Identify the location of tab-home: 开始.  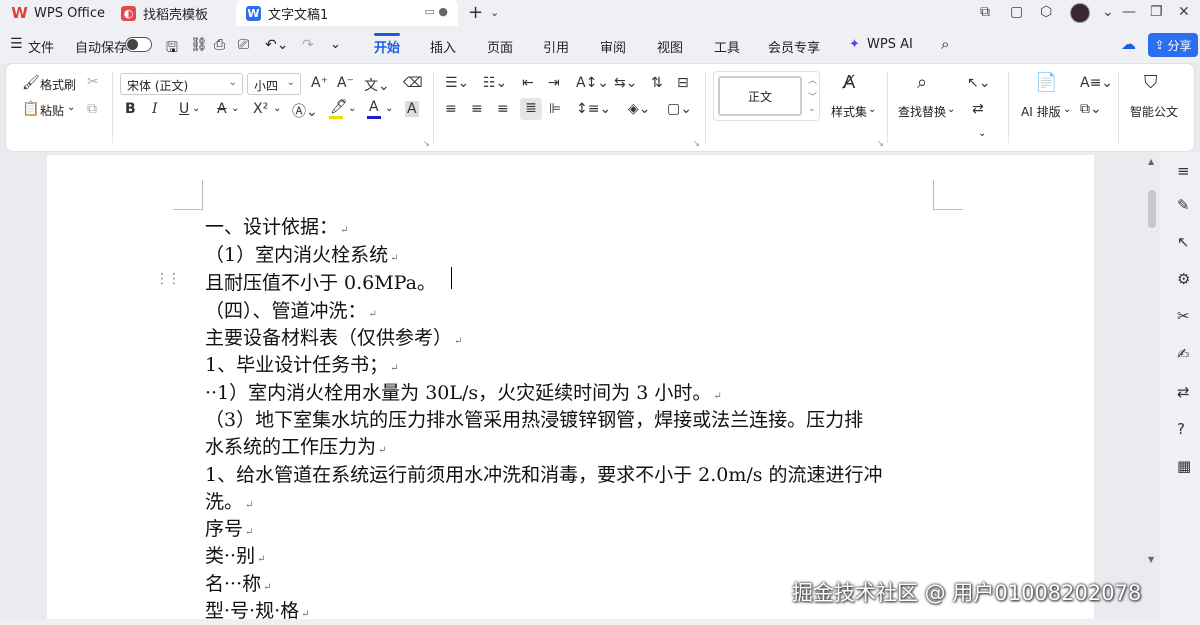
(387, 46).